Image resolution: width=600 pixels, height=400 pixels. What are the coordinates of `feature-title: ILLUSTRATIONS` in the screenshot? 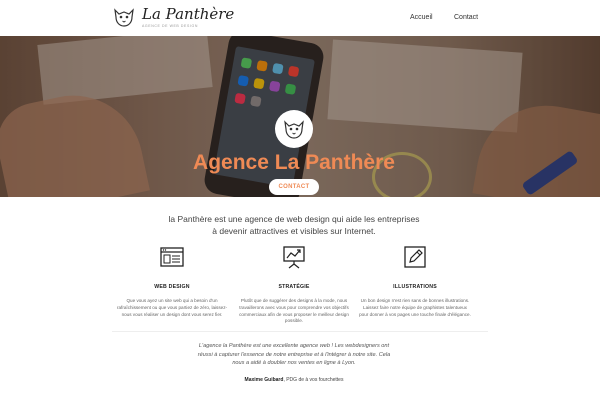 It's located at (415, 287).